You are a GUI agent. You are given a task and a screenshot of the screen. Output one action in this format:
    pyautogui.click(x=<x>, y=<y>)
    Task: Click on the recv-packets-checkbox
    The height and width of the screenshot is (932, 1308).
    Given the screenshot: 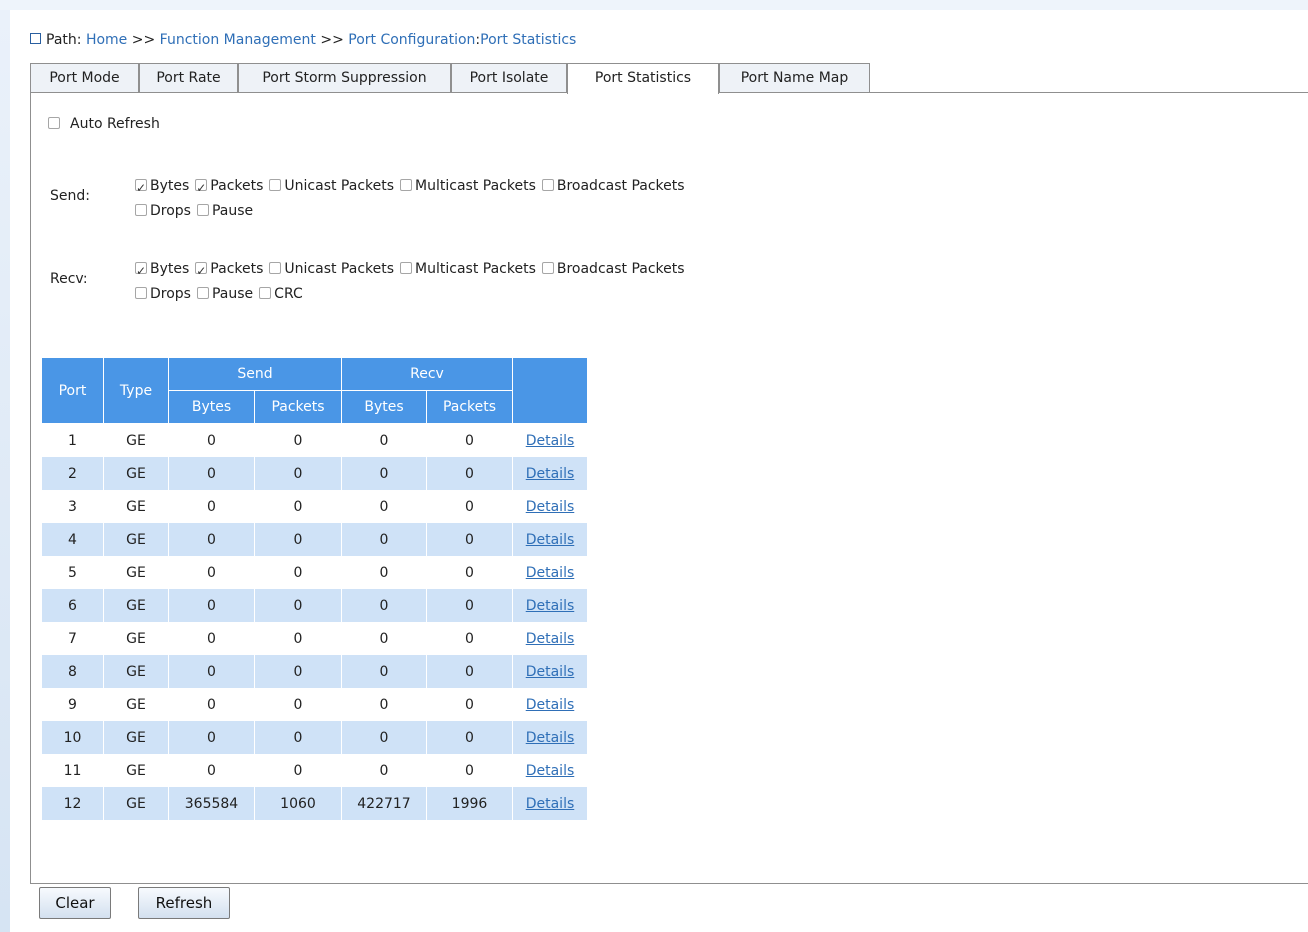 What is the action you would take?
    pyautogui.click(x=201, y=271)
    